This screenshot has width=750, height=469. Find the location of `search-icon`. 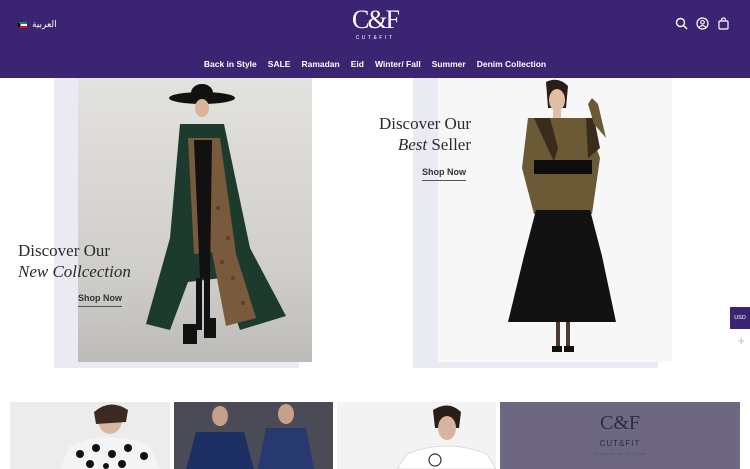

search-icon is located at coordinates (681, 23).